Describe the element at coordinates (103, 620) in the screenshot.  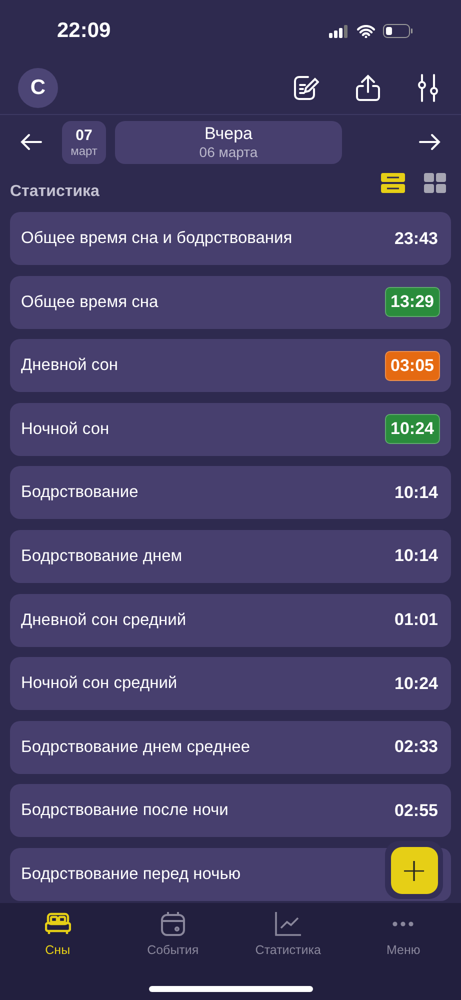
I see `stat-label: Дневной сон средний` at that location.